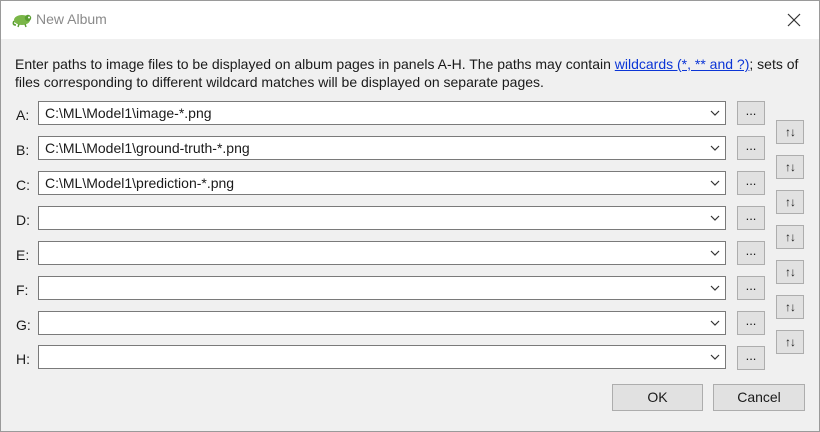  What do you see at coordinates (23, 115) in the screenshot?
I see `row-label-a: A:` at bounding box center [23, 115].